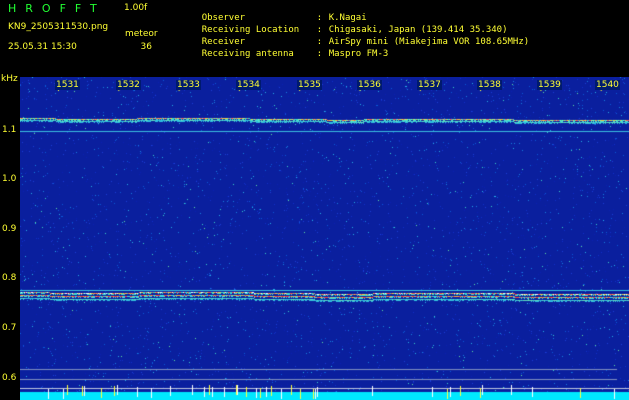 The height and width of the screenshot is (400, 629). I want to click on meteor-count-label: meteor, so click(141, 34).